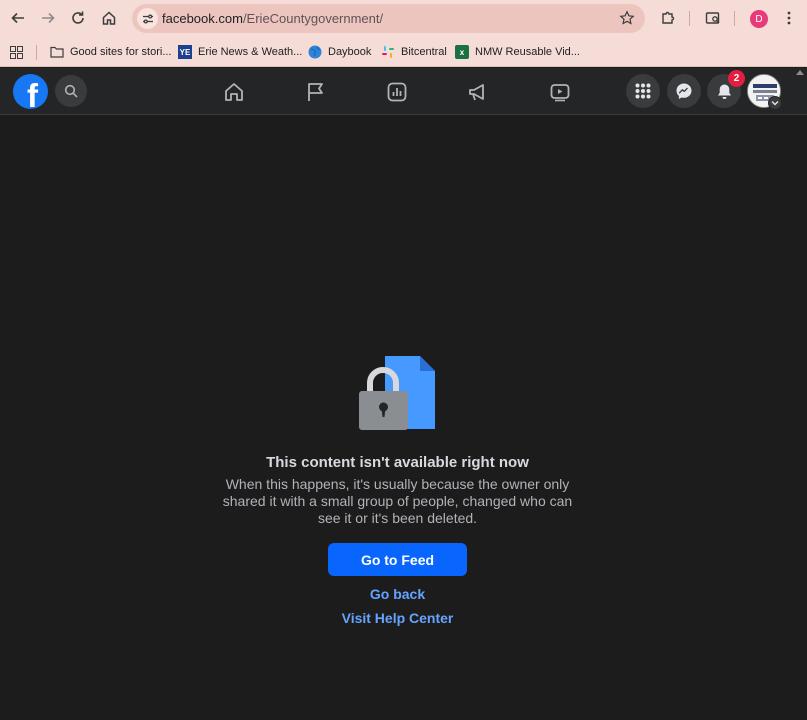 The height and width of the screenshot is (720, 807). What do you see at coordinates (313, 18) in the screenshot?
I see `url-path: /ErieCountygovernment/` at bounding box center [313, 18].